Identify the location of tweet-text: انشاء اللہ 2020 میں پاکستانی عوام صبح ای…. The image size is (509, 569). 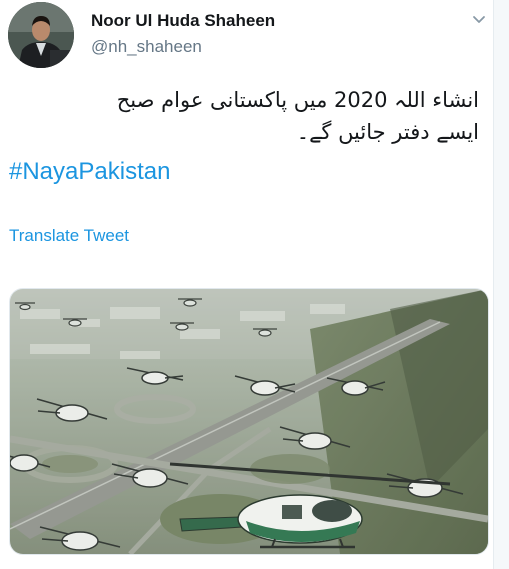
(244, 116).